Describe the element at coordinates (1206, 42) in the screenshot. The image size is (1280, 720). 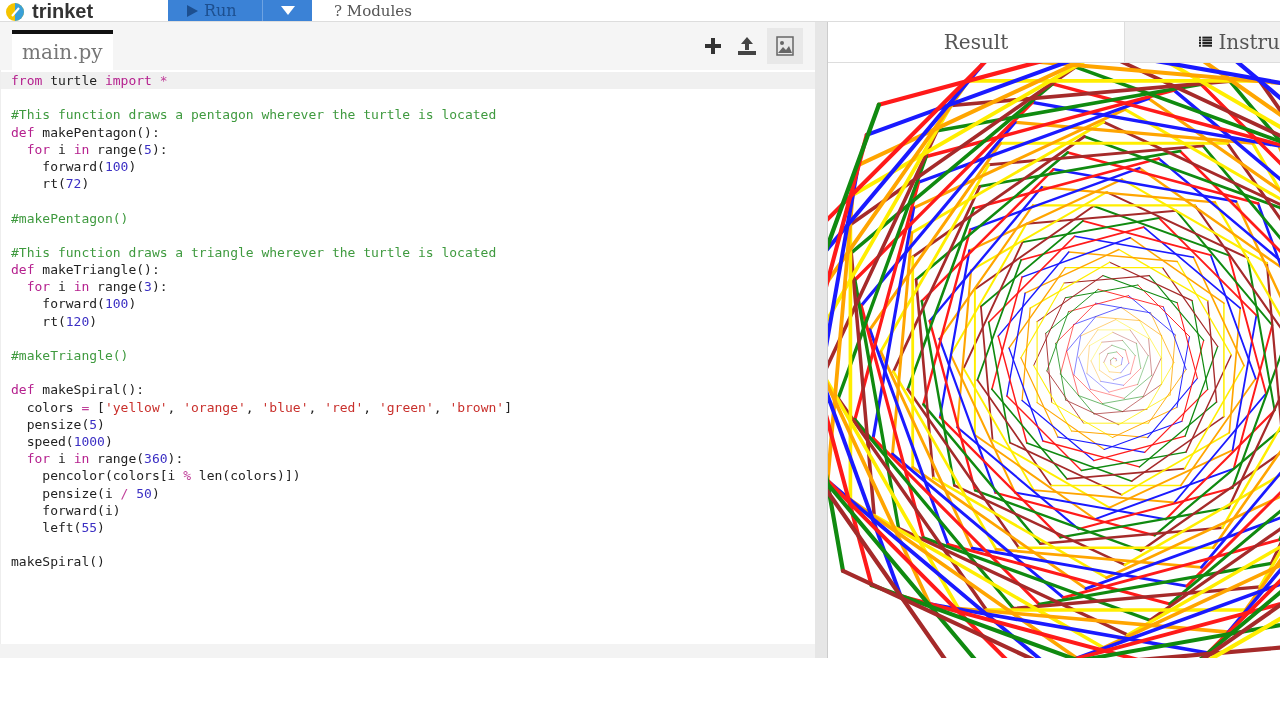
I see `list-icon` at that location.